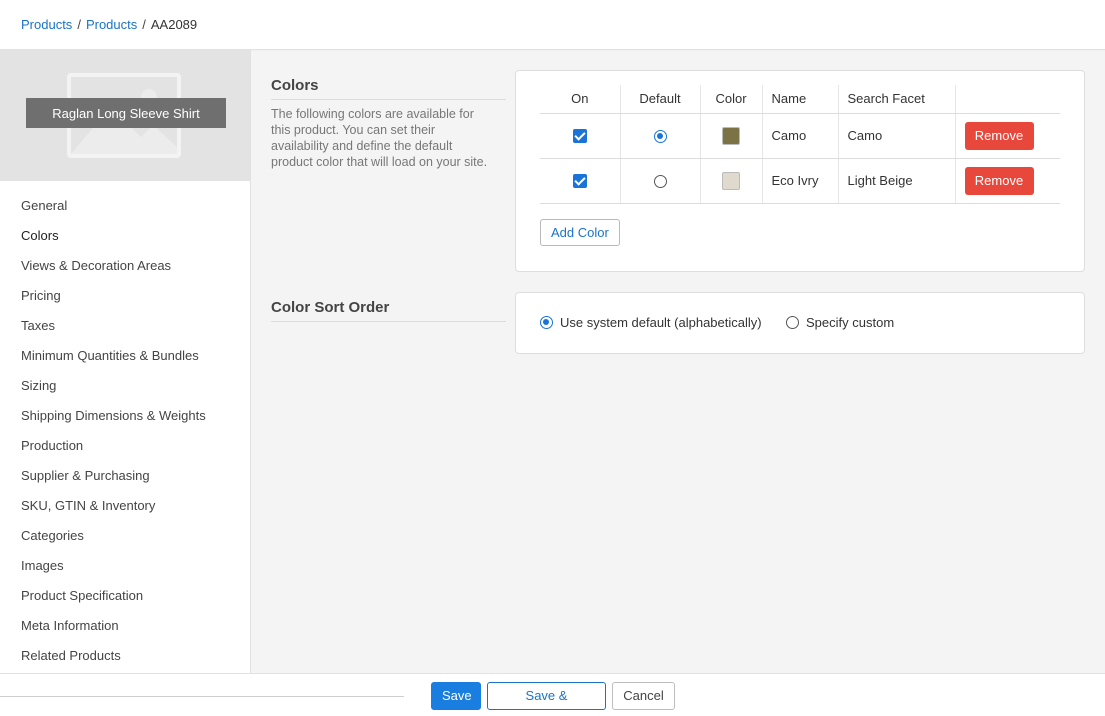 The height and width of the screenshot is (716, 1105). Describe the element at coordinates (202, 696) in the screenshot. I see `footer-divider` at that location.